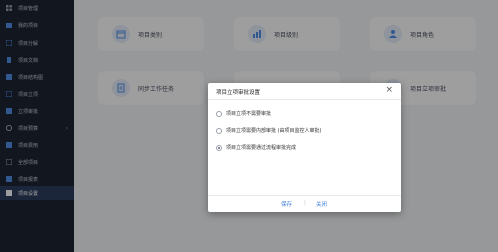  I want to click on close-button: 关闭, so click(321, 204).